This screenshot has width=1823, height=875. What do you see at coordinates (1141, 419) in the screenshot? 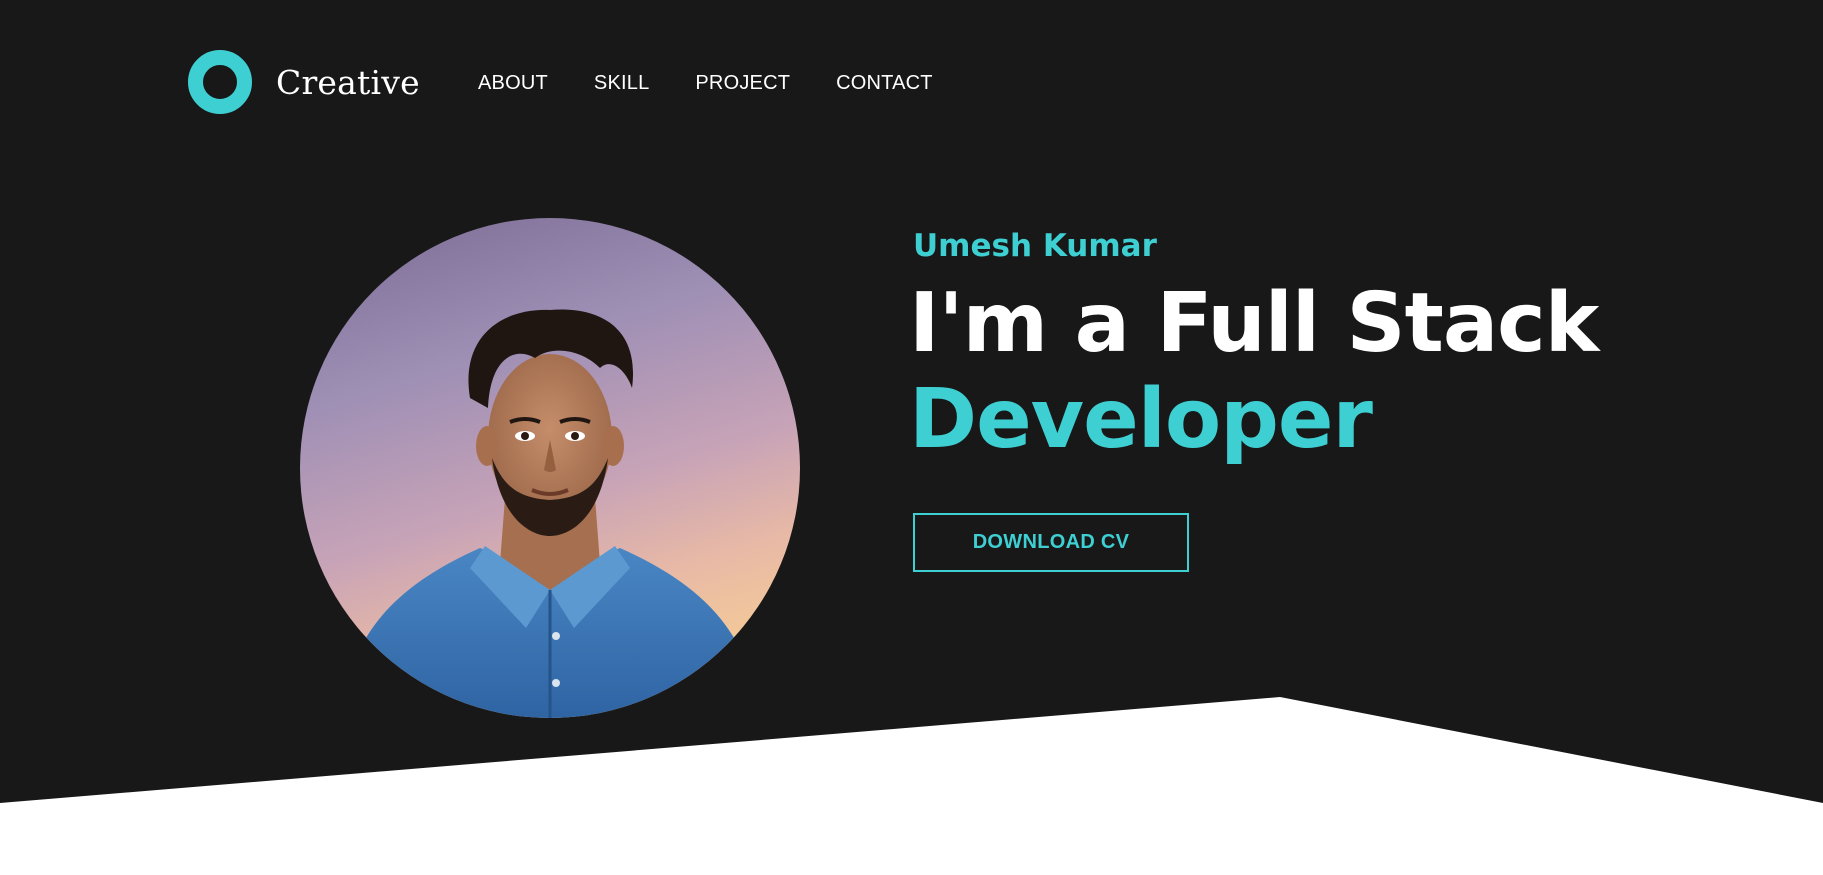
I see `headline-line-2: Developer` at bounding box center [1141, 419].